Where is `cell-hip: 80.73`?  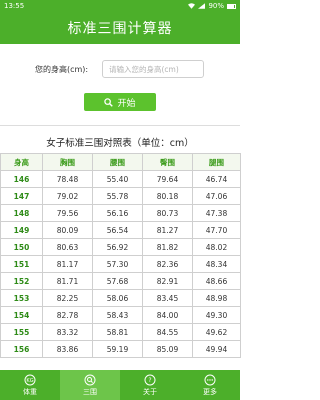 cell-hip: 80.73 is located at coordinates (167, 213).